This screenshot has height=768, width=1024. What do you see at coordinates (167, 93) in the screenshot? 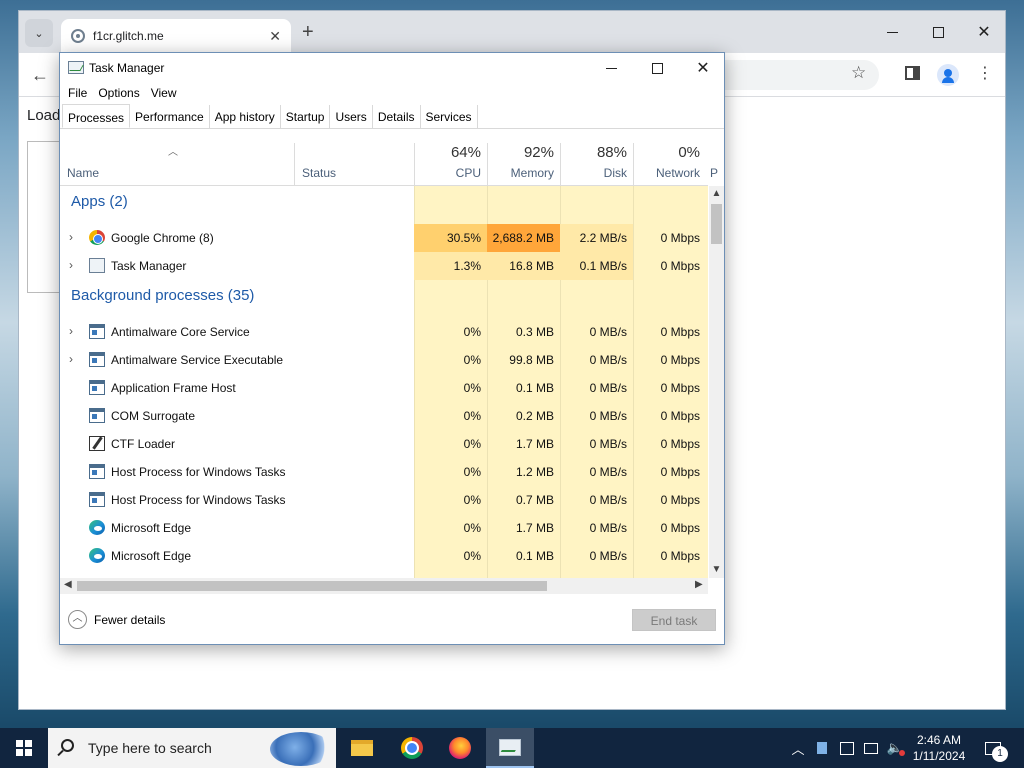
I see `menu-view: View` at bounding box center [167, 93].